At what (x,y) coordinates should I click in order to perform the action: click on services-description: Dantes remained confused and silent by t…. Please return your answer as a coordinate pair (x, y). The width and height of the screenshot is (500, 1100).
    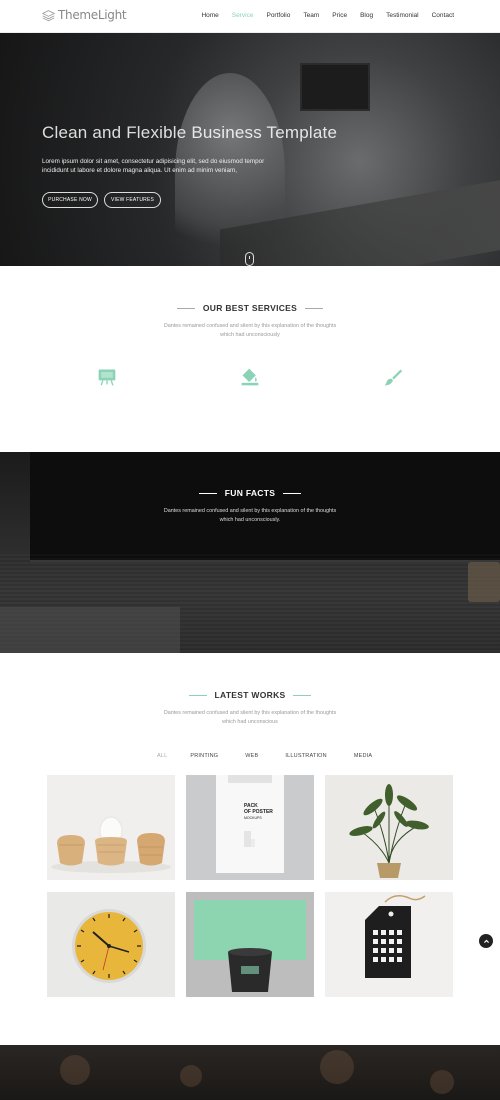
    Looking at the image, I should click on (250, 330).